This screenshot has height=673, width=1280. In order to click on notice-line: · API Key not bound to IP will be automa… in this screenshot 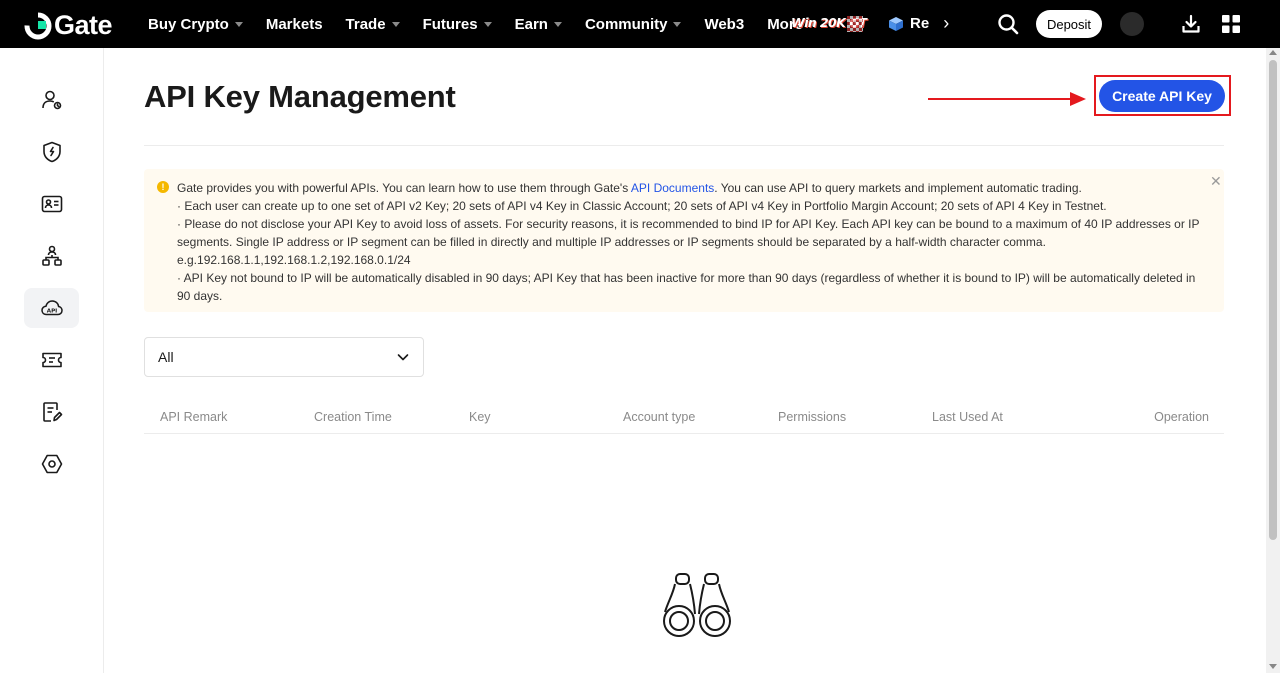, I will do `click(686, 287)`.